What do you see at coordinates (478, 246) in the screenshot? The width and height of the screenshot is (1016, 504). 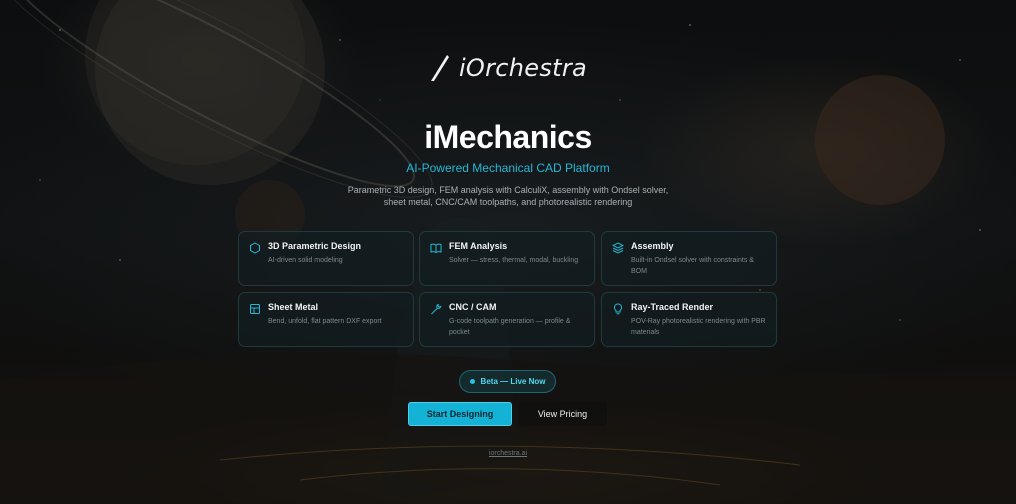 I see `feature-title: FEM Analysis` at bounding box center [478, 246].